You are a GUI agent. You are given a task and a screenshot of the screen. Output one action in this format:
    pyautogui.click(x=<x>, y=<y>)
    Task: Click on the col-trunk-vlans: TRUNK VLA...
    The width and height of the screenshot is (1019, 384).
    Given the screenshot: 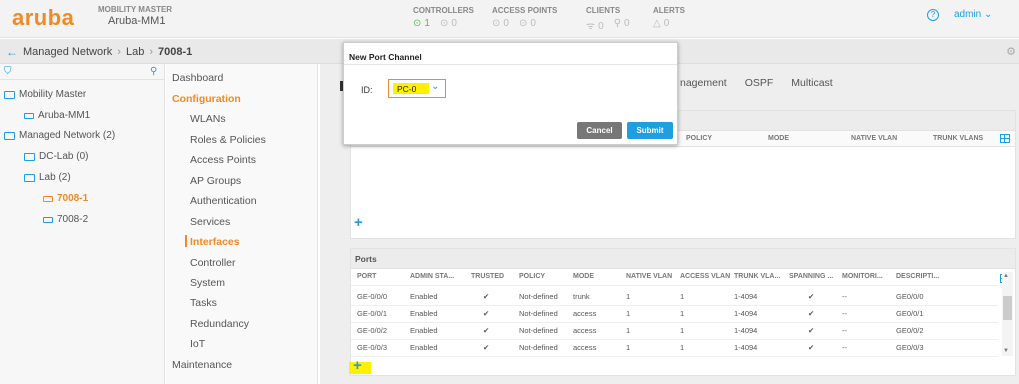 What is the action you would take?
    pyautogui.click(x=757, y=276)
    